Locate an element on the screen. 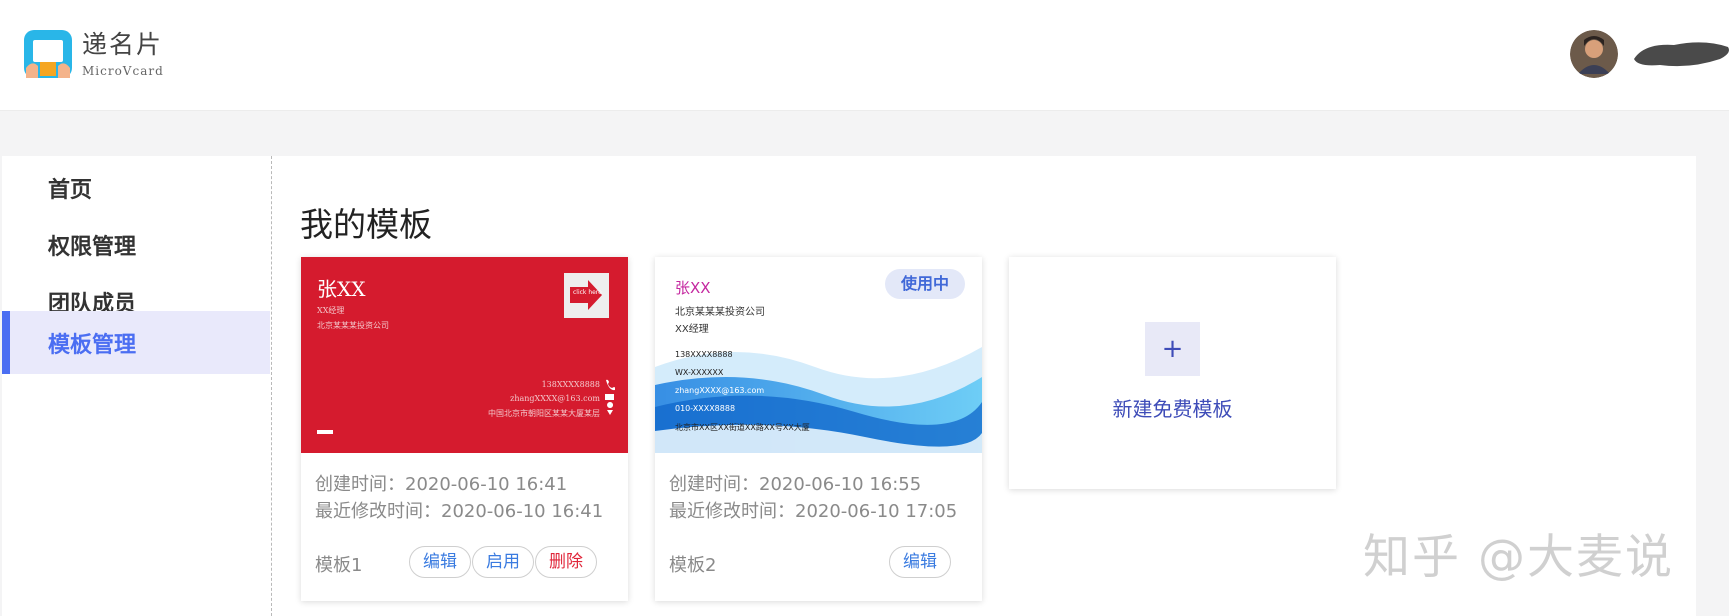 The width and height of the screenshot is (1729, 616). enable-button: 启用 is located at coordinates (503, 562).